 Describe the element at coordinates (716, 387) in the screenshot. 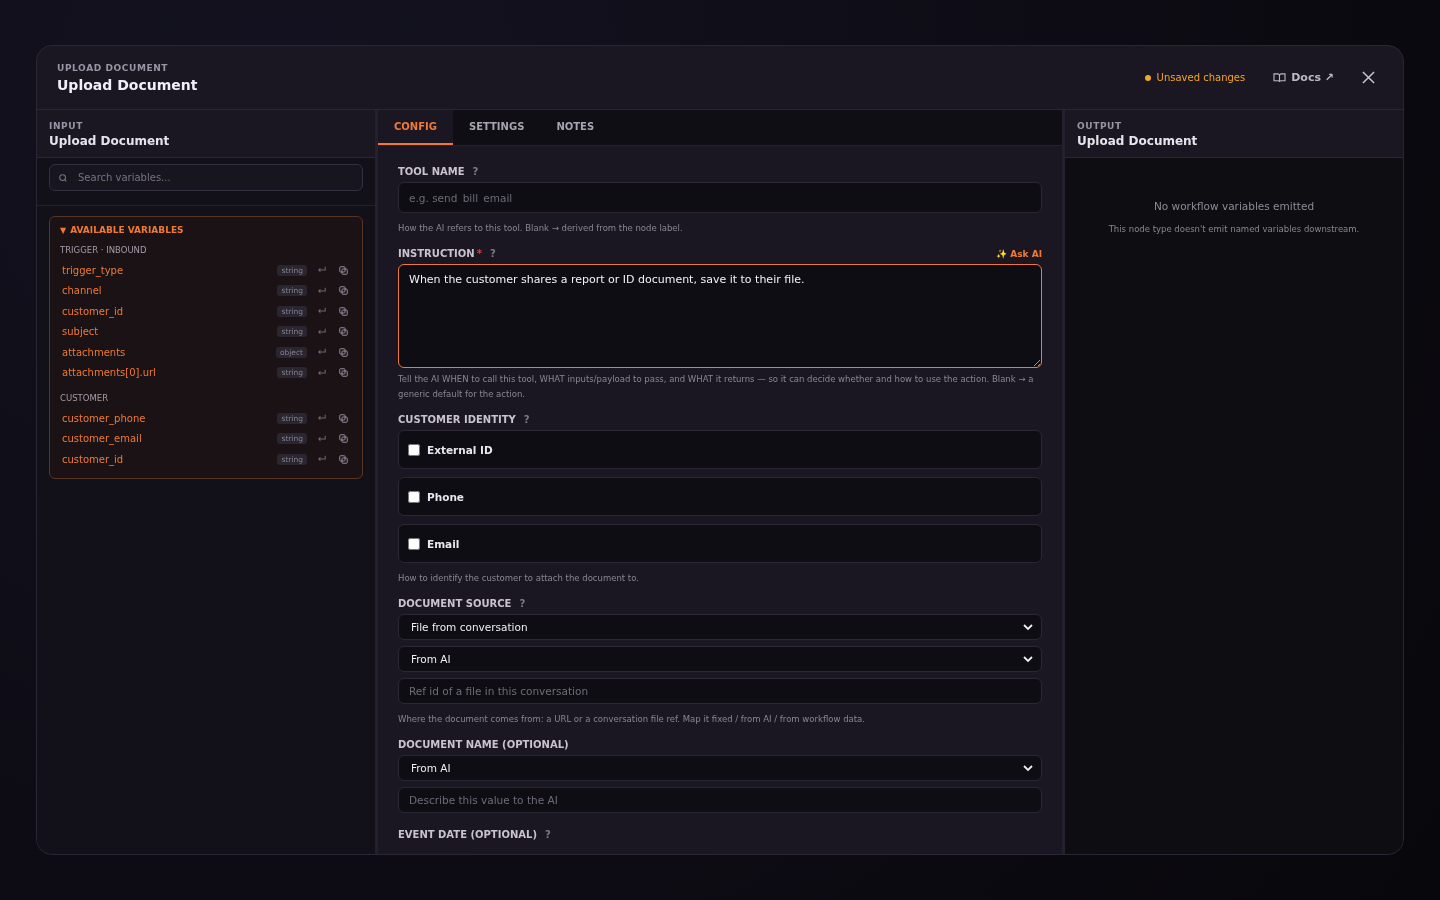

I see `field-hint: Tell the AI WHEN to call this tool, WHAT inputs/payload to pass, and WHAT it returns — so it can decide whether and how to use the action. Blank → a generic default for the action.` at that location.